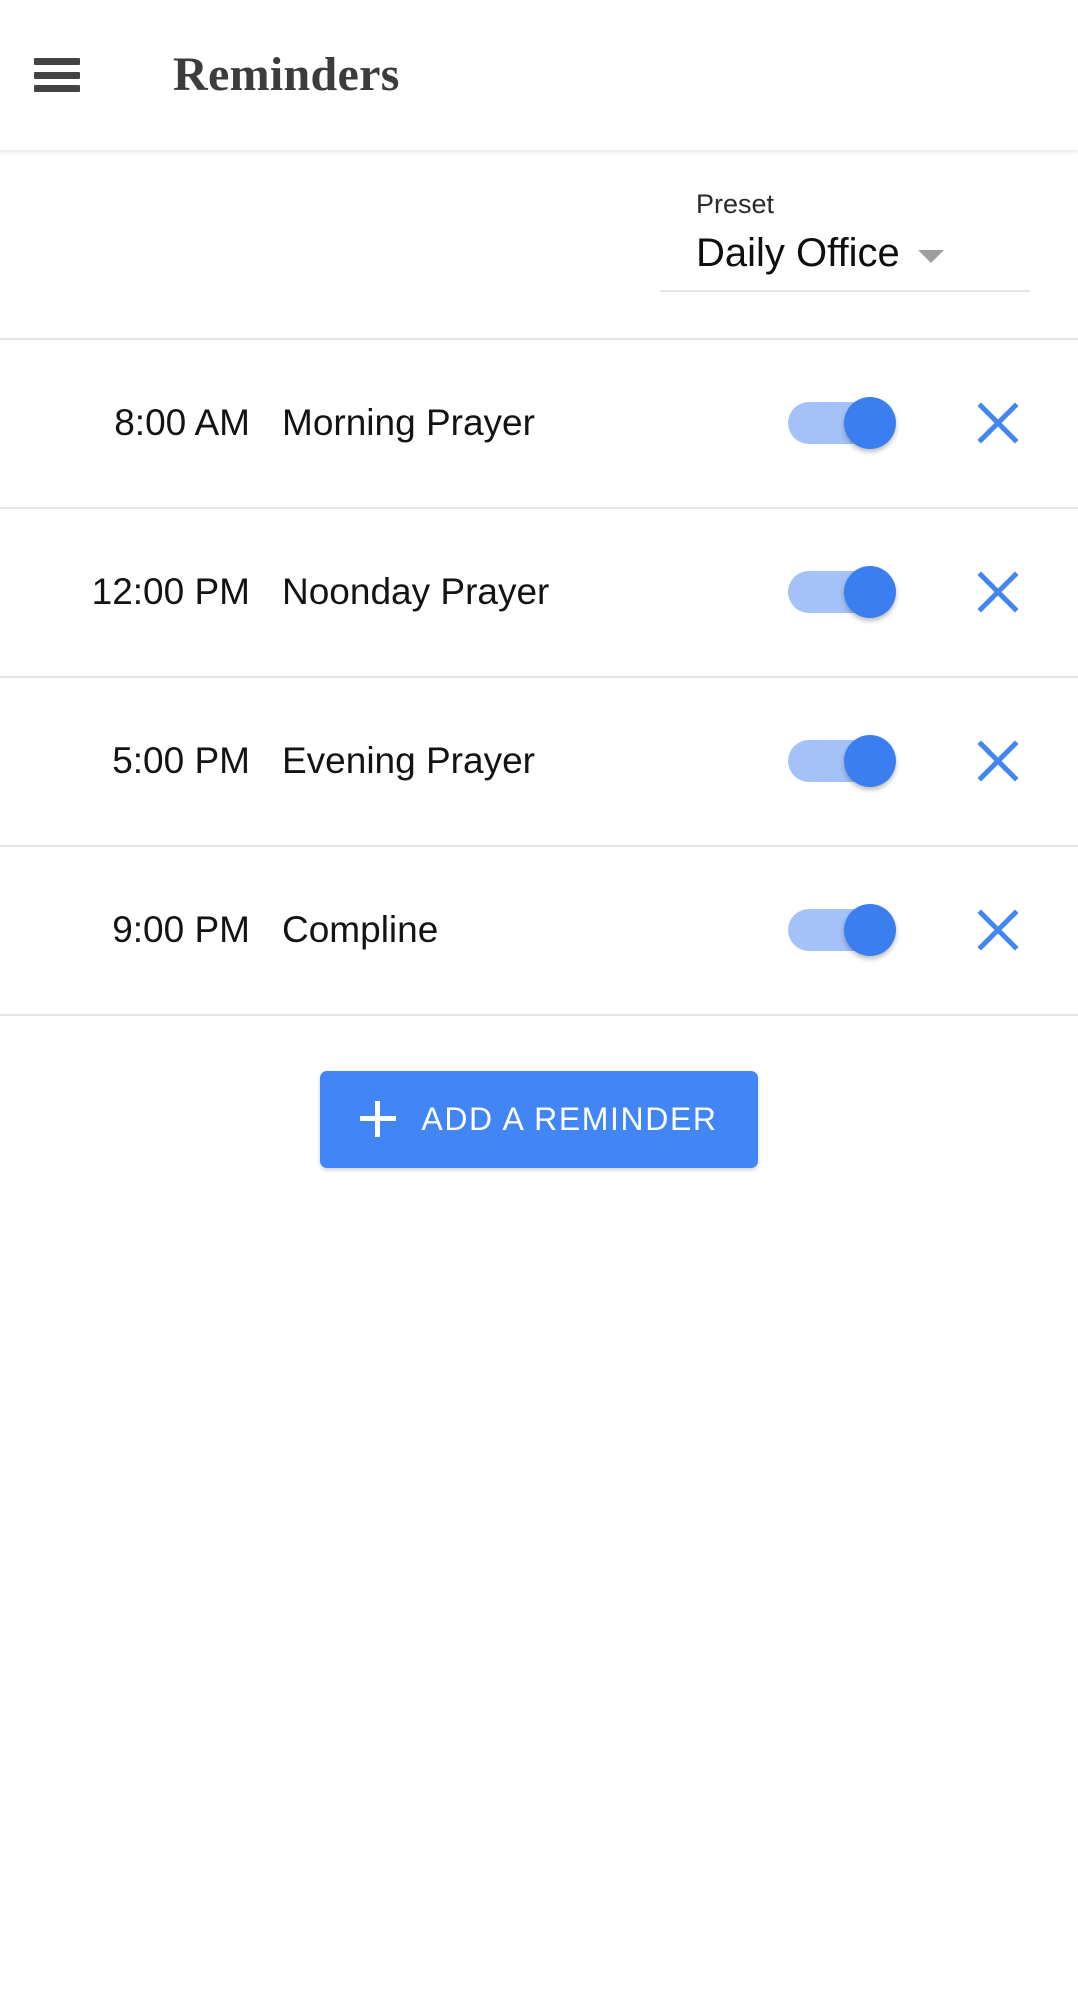 The height and width of the screenshot is (2016, 1078). Describe the element at coordinates (360, 930) in the screenshot. I see `reminder-title: Compline` at that location.